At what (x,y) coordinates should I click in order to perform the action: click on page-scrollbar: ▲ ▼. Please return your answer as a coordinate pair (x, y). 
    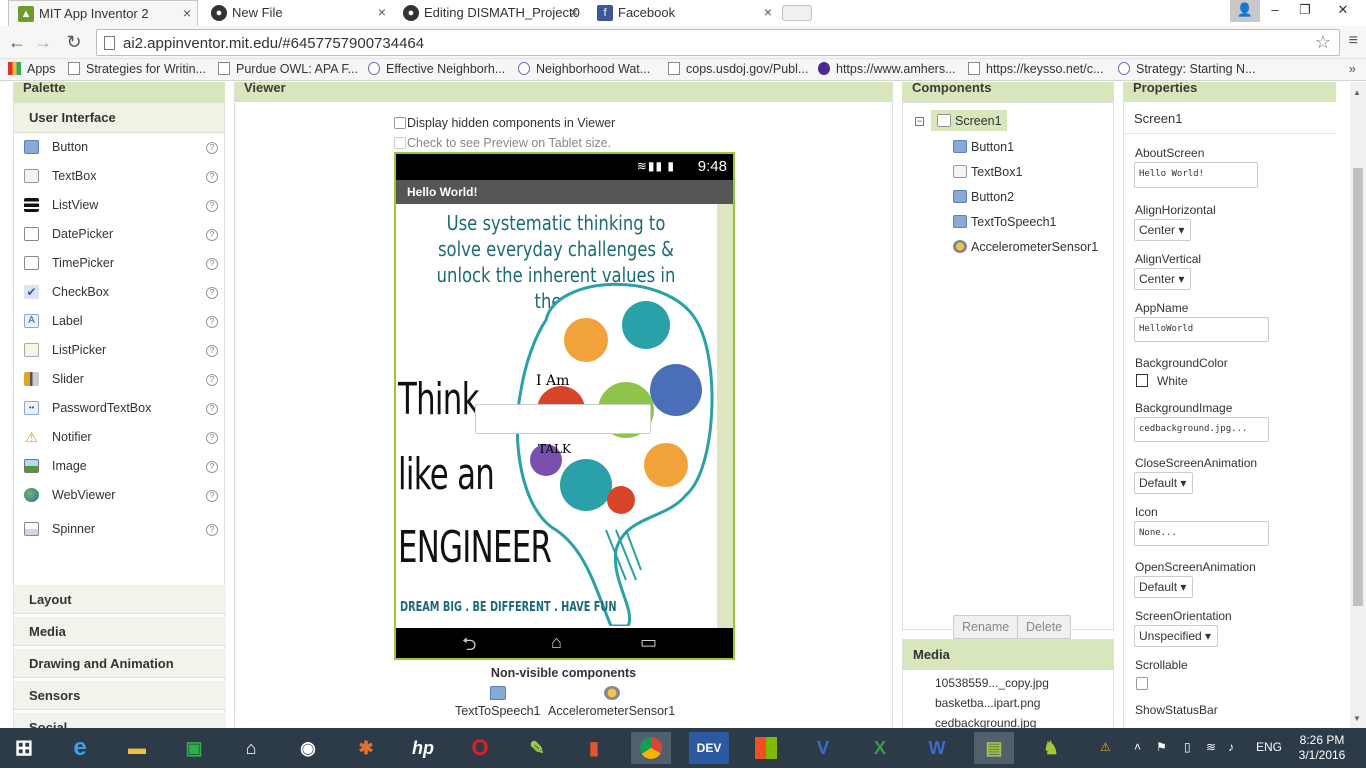
    Looking at the image, I should click on (1358, 405).